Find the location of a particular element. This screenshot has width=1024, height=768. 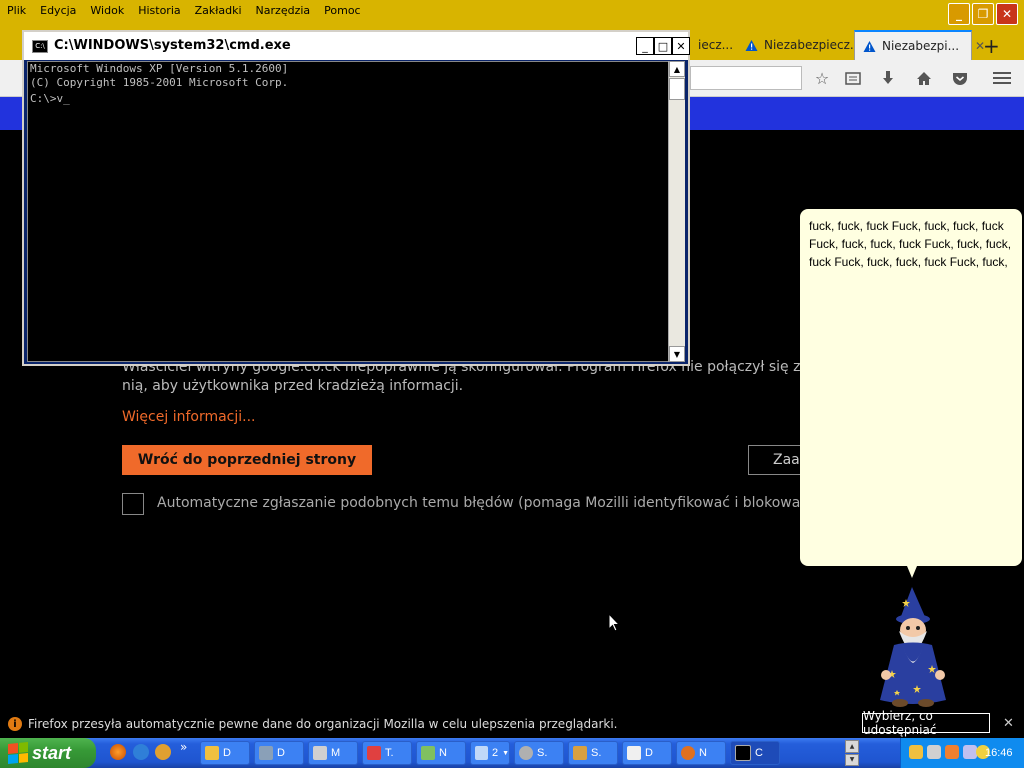

bookmark-star-icon: ☆ is located at coordinates (822, 78).